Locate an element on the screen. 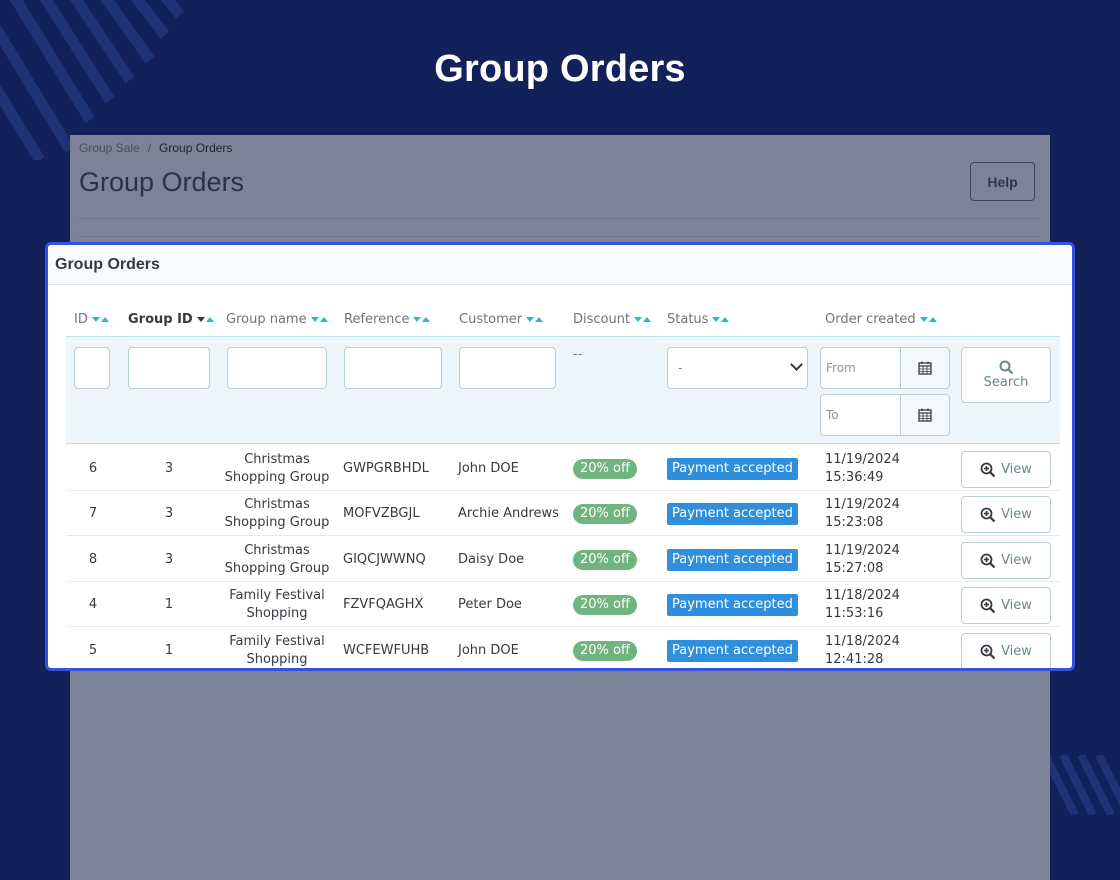 The height and width of the screenshot is (880, 1120). date-from-input: From is located at coordinates (860, 368).